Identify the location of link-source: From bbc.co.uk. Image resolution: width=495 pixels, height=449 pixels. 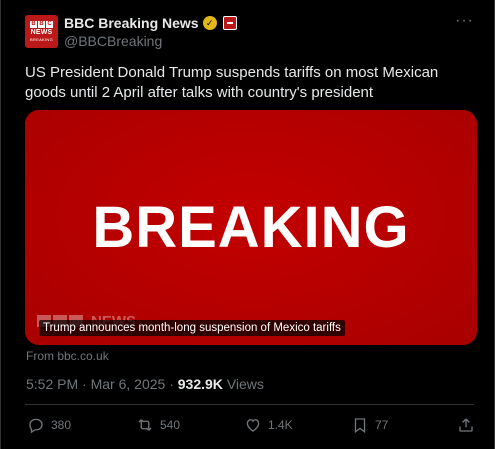
(67, 356).